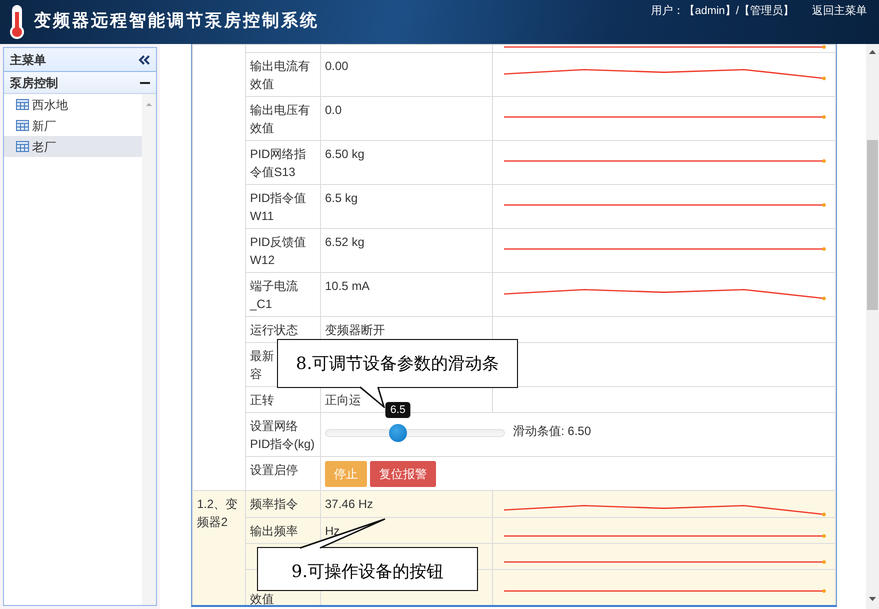 This screenshot has height=609, width=879. Describe the element at coordinates (278, 207) in the screenshot. I see `row-label: PID指令值W11` at that location.